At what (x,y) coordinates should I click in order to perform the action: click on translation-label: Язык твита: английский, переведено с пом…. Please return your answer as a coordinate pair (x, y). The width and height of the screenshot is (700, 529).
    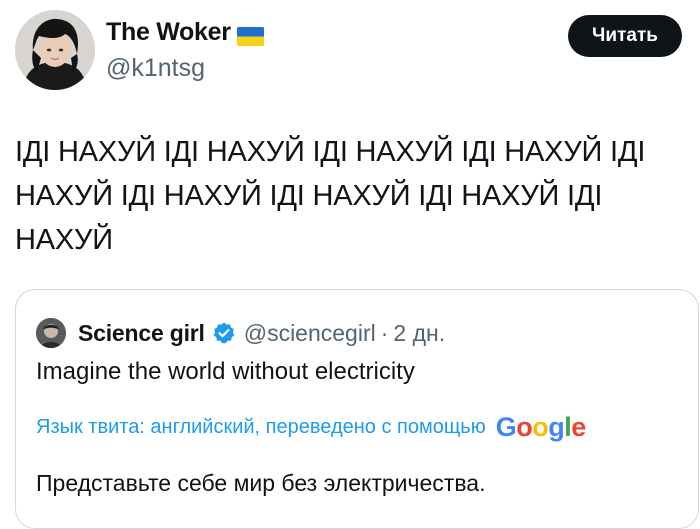
    Looking at the image, I should click on (261, 427).